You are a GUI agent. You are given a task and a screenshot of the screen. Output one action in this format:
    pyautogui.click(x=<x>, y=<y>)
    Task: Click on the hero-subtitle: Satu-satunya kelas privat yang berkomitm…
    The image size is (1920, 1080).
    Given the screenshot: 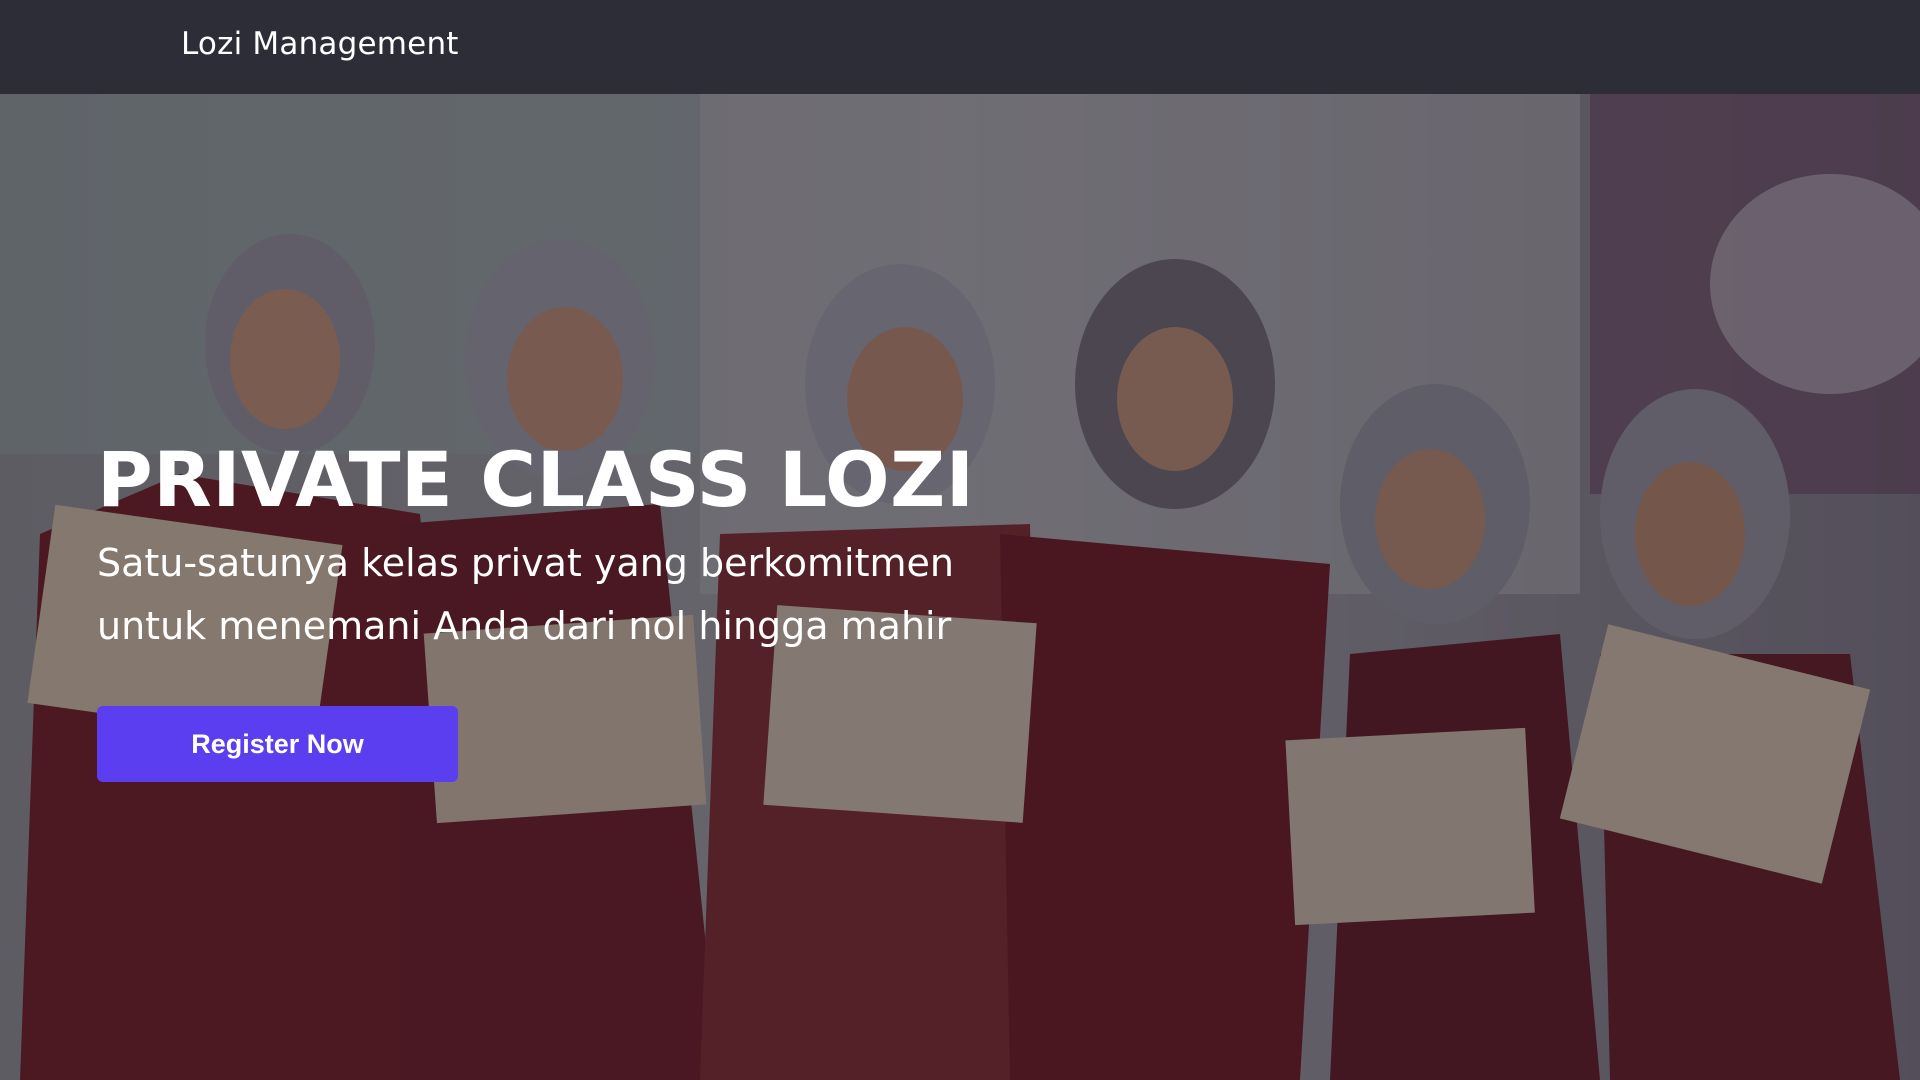 What is the action you would take?
    pyautogui.click(x=525, y=594)
    